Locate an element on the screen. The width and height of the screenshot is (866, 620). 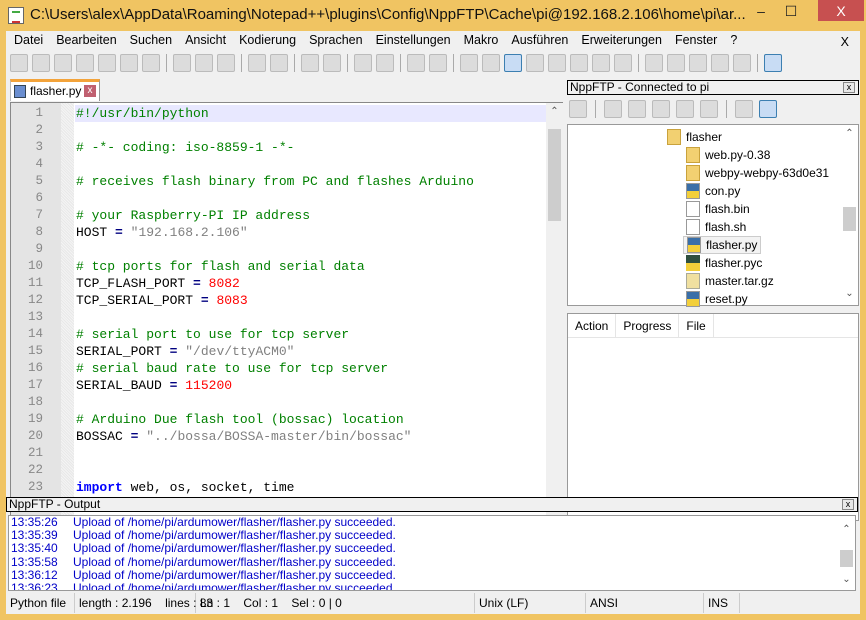
menu-kodierung: Kodierung is located at coordinates (266, 40).